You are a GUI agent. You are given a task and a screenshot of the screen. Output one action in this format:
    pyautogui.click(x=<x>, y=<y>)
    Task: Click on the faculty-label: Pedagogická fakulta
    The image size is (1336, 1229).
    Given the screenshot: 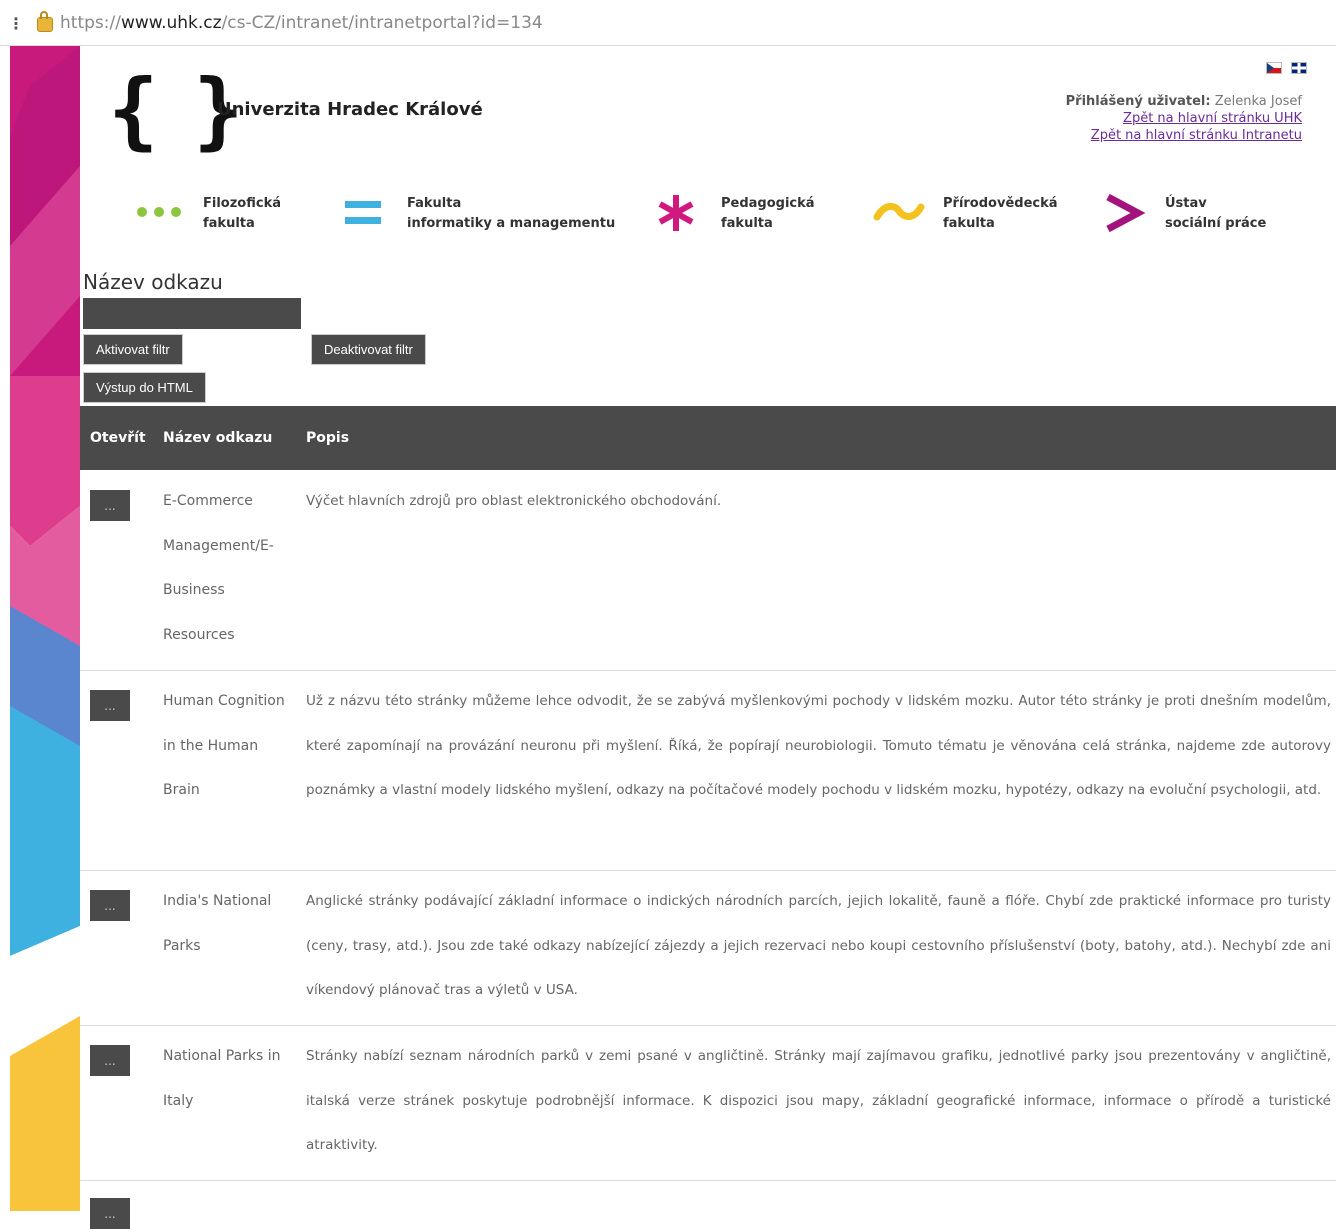 What is the action you would take?
    pyautogui.click(x=768, y=213)
    